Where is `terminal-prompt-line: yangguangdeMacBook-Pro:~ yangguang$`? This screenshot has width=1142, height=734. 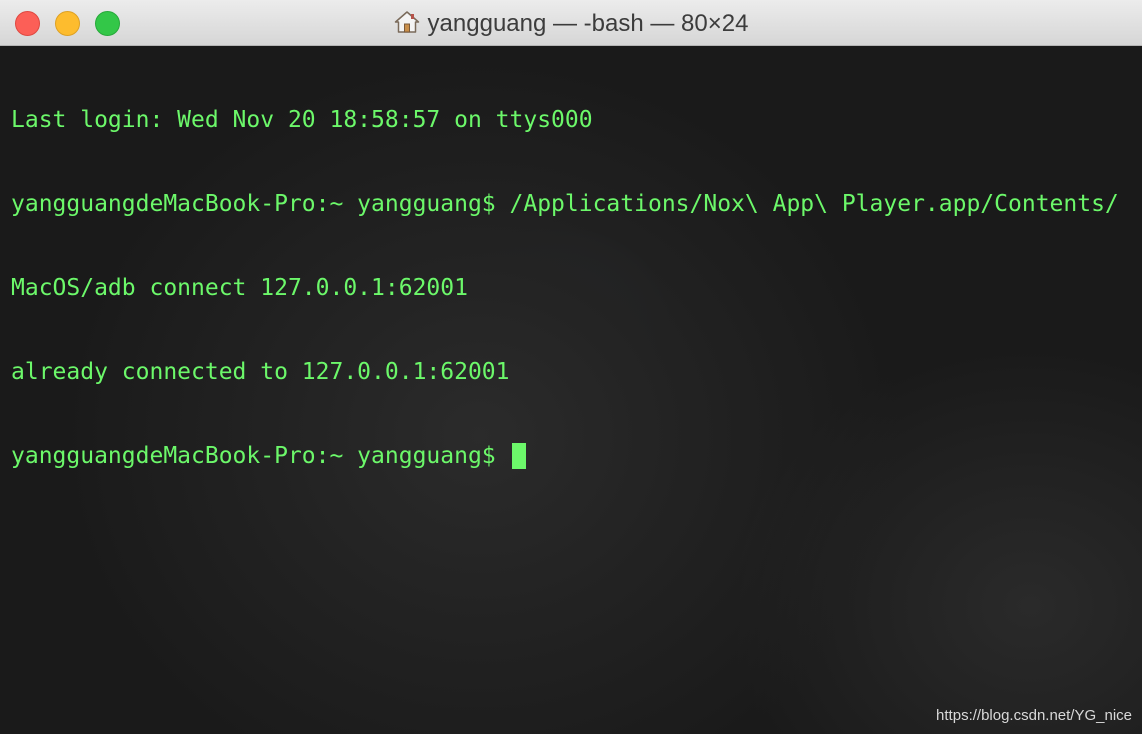 terminal-prompt-line: yangguangdeMacBook-Pro:~ yangguang$ is located at coordinates (565, 456).